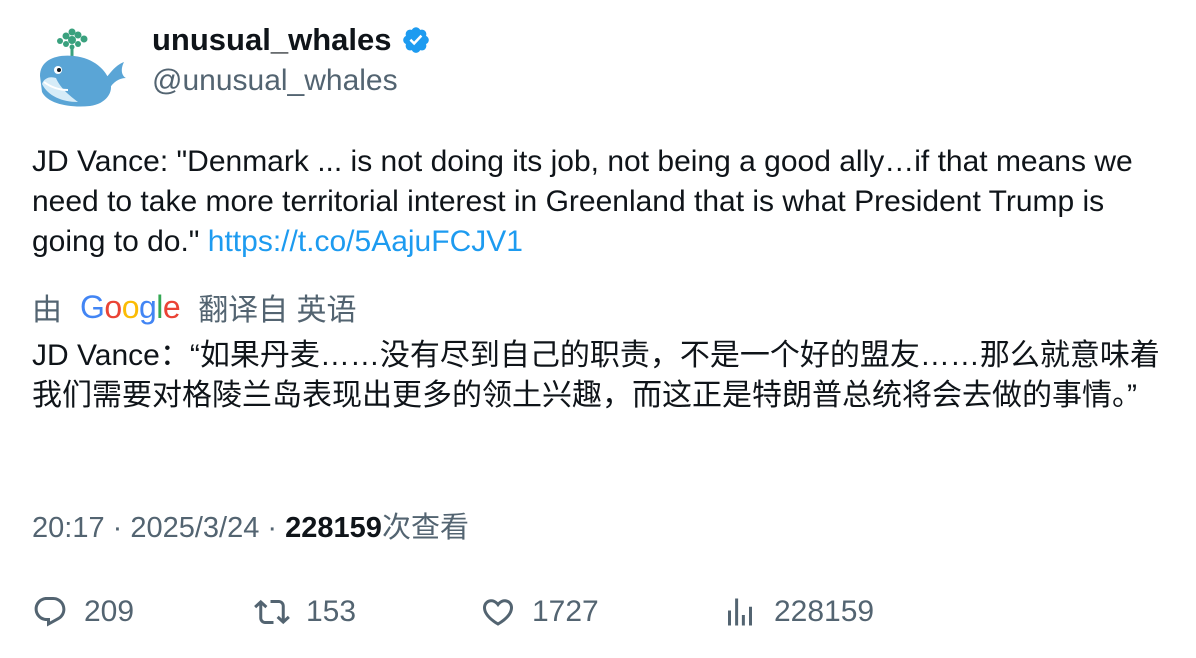 The height and width of the screenshot is (658, 1196). What do you see at coordinates (331, 611) in the screenshot?
I see `retweet-count: 153` at bounding box center [331, 611].